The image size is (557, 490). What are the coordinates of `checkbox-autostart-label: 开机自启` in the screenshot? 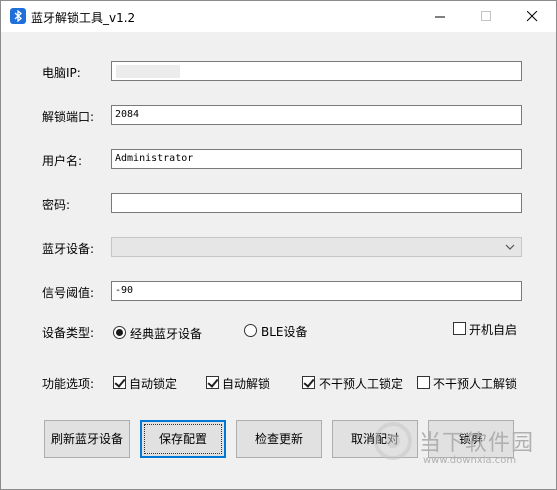 It's located at (493, 330).